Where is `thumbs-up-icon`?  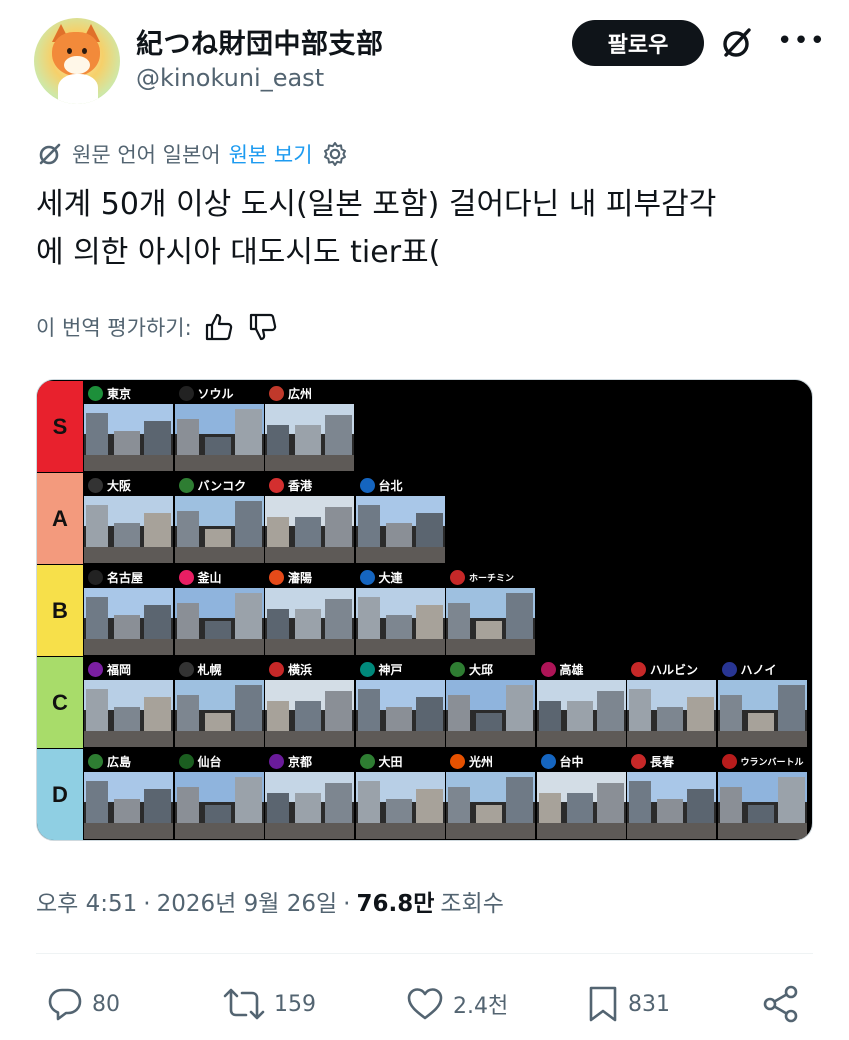 thumbs-up-icon is located at coordinates (219, 327).